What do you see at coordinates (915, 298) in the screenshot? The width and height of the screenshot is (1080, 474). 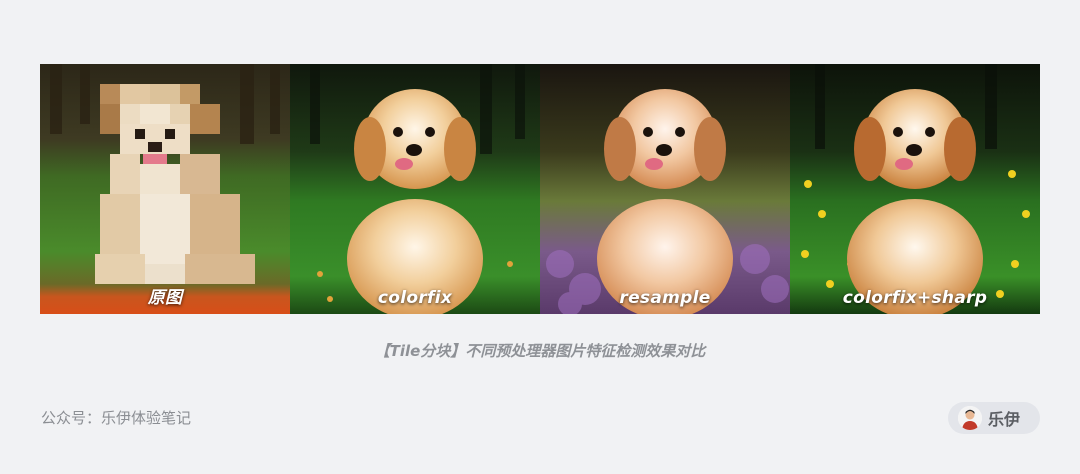 I see `panel-label: colorfix+sharp` at bounding box center [915, 298].